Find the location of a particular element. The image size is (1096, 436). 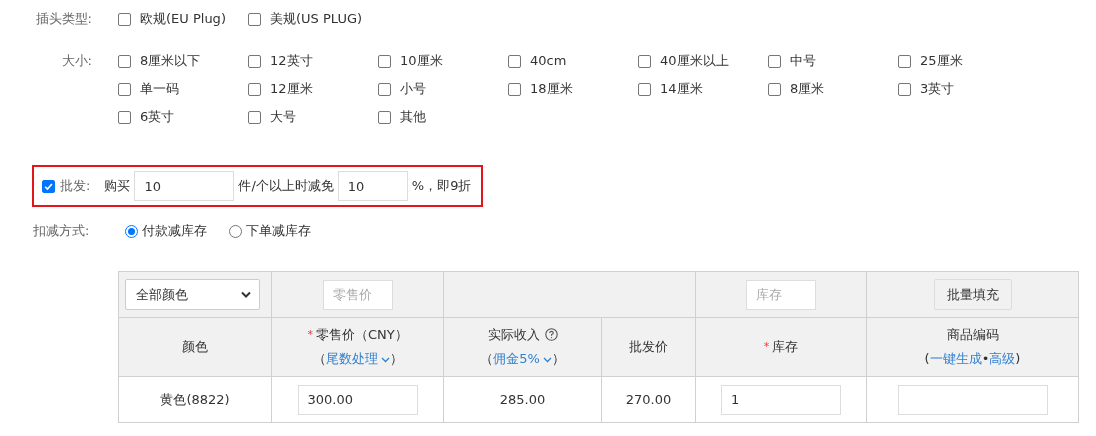

option-label: 3英寸 is located at coordinates (937, 89).